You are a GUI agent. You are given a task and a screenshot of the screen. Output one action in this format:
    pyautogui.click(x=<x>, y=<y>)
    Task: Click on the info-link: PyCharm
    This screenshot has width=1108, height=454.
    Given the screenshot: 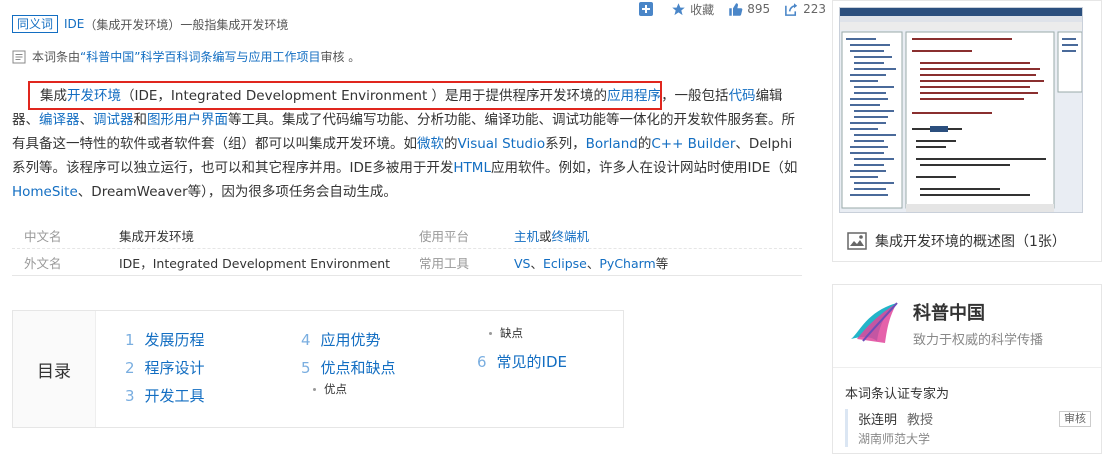 What is the action you would take?
    pyautogui.click(x=627, y=263)
    